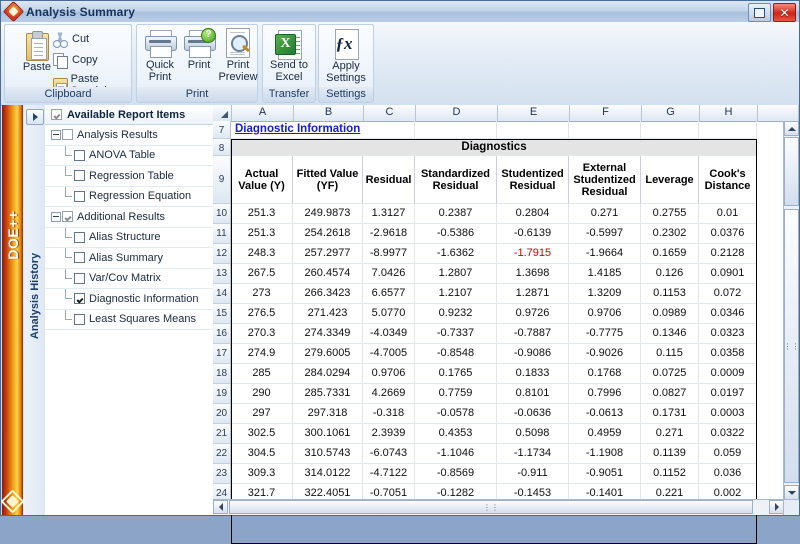 This screenshot has width=800, height=544. I want to click on table-cell: 273, so click(262, 294).